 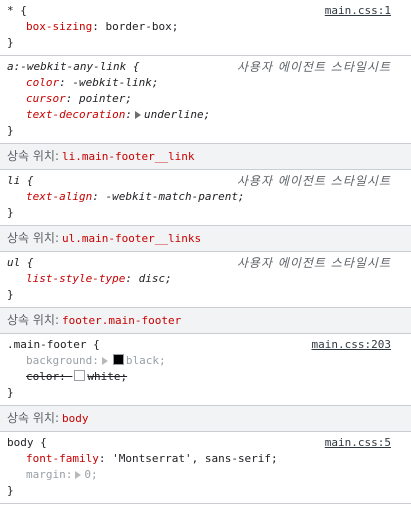 I want to click on declaration-inactive: background: black;, so click(x=206, y=361).